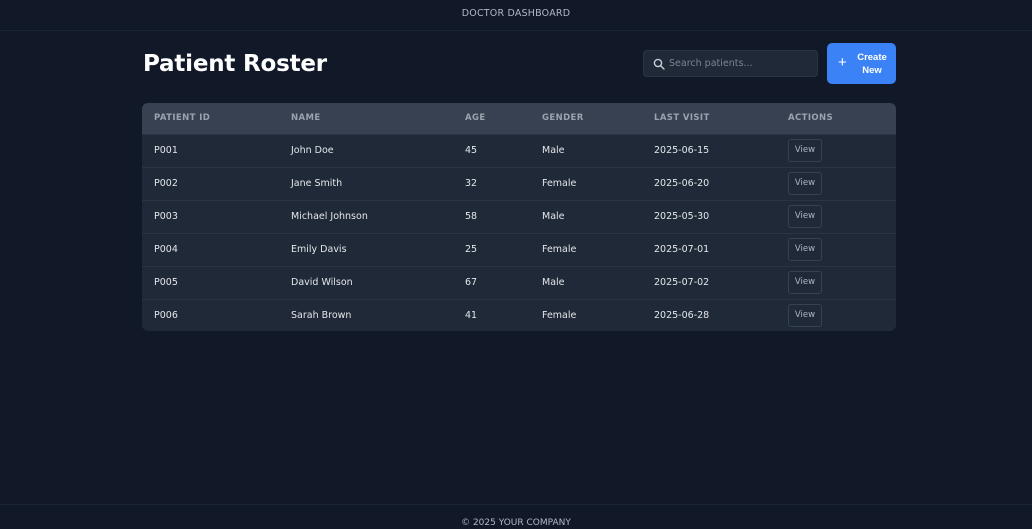  I want to click on cell-patient-id: P004, so click(166, 249).